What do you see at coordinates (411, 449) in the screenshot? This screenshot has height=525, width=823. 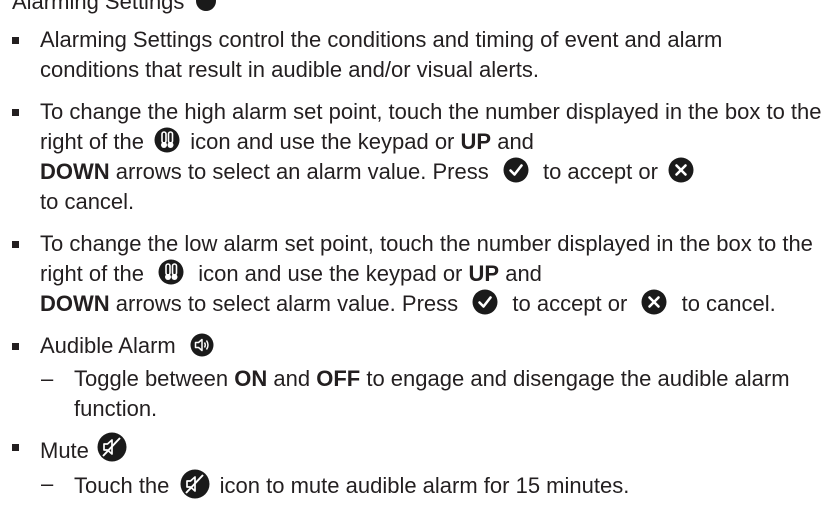 I see `list-item: Mute` at bounding box center [411, 449].